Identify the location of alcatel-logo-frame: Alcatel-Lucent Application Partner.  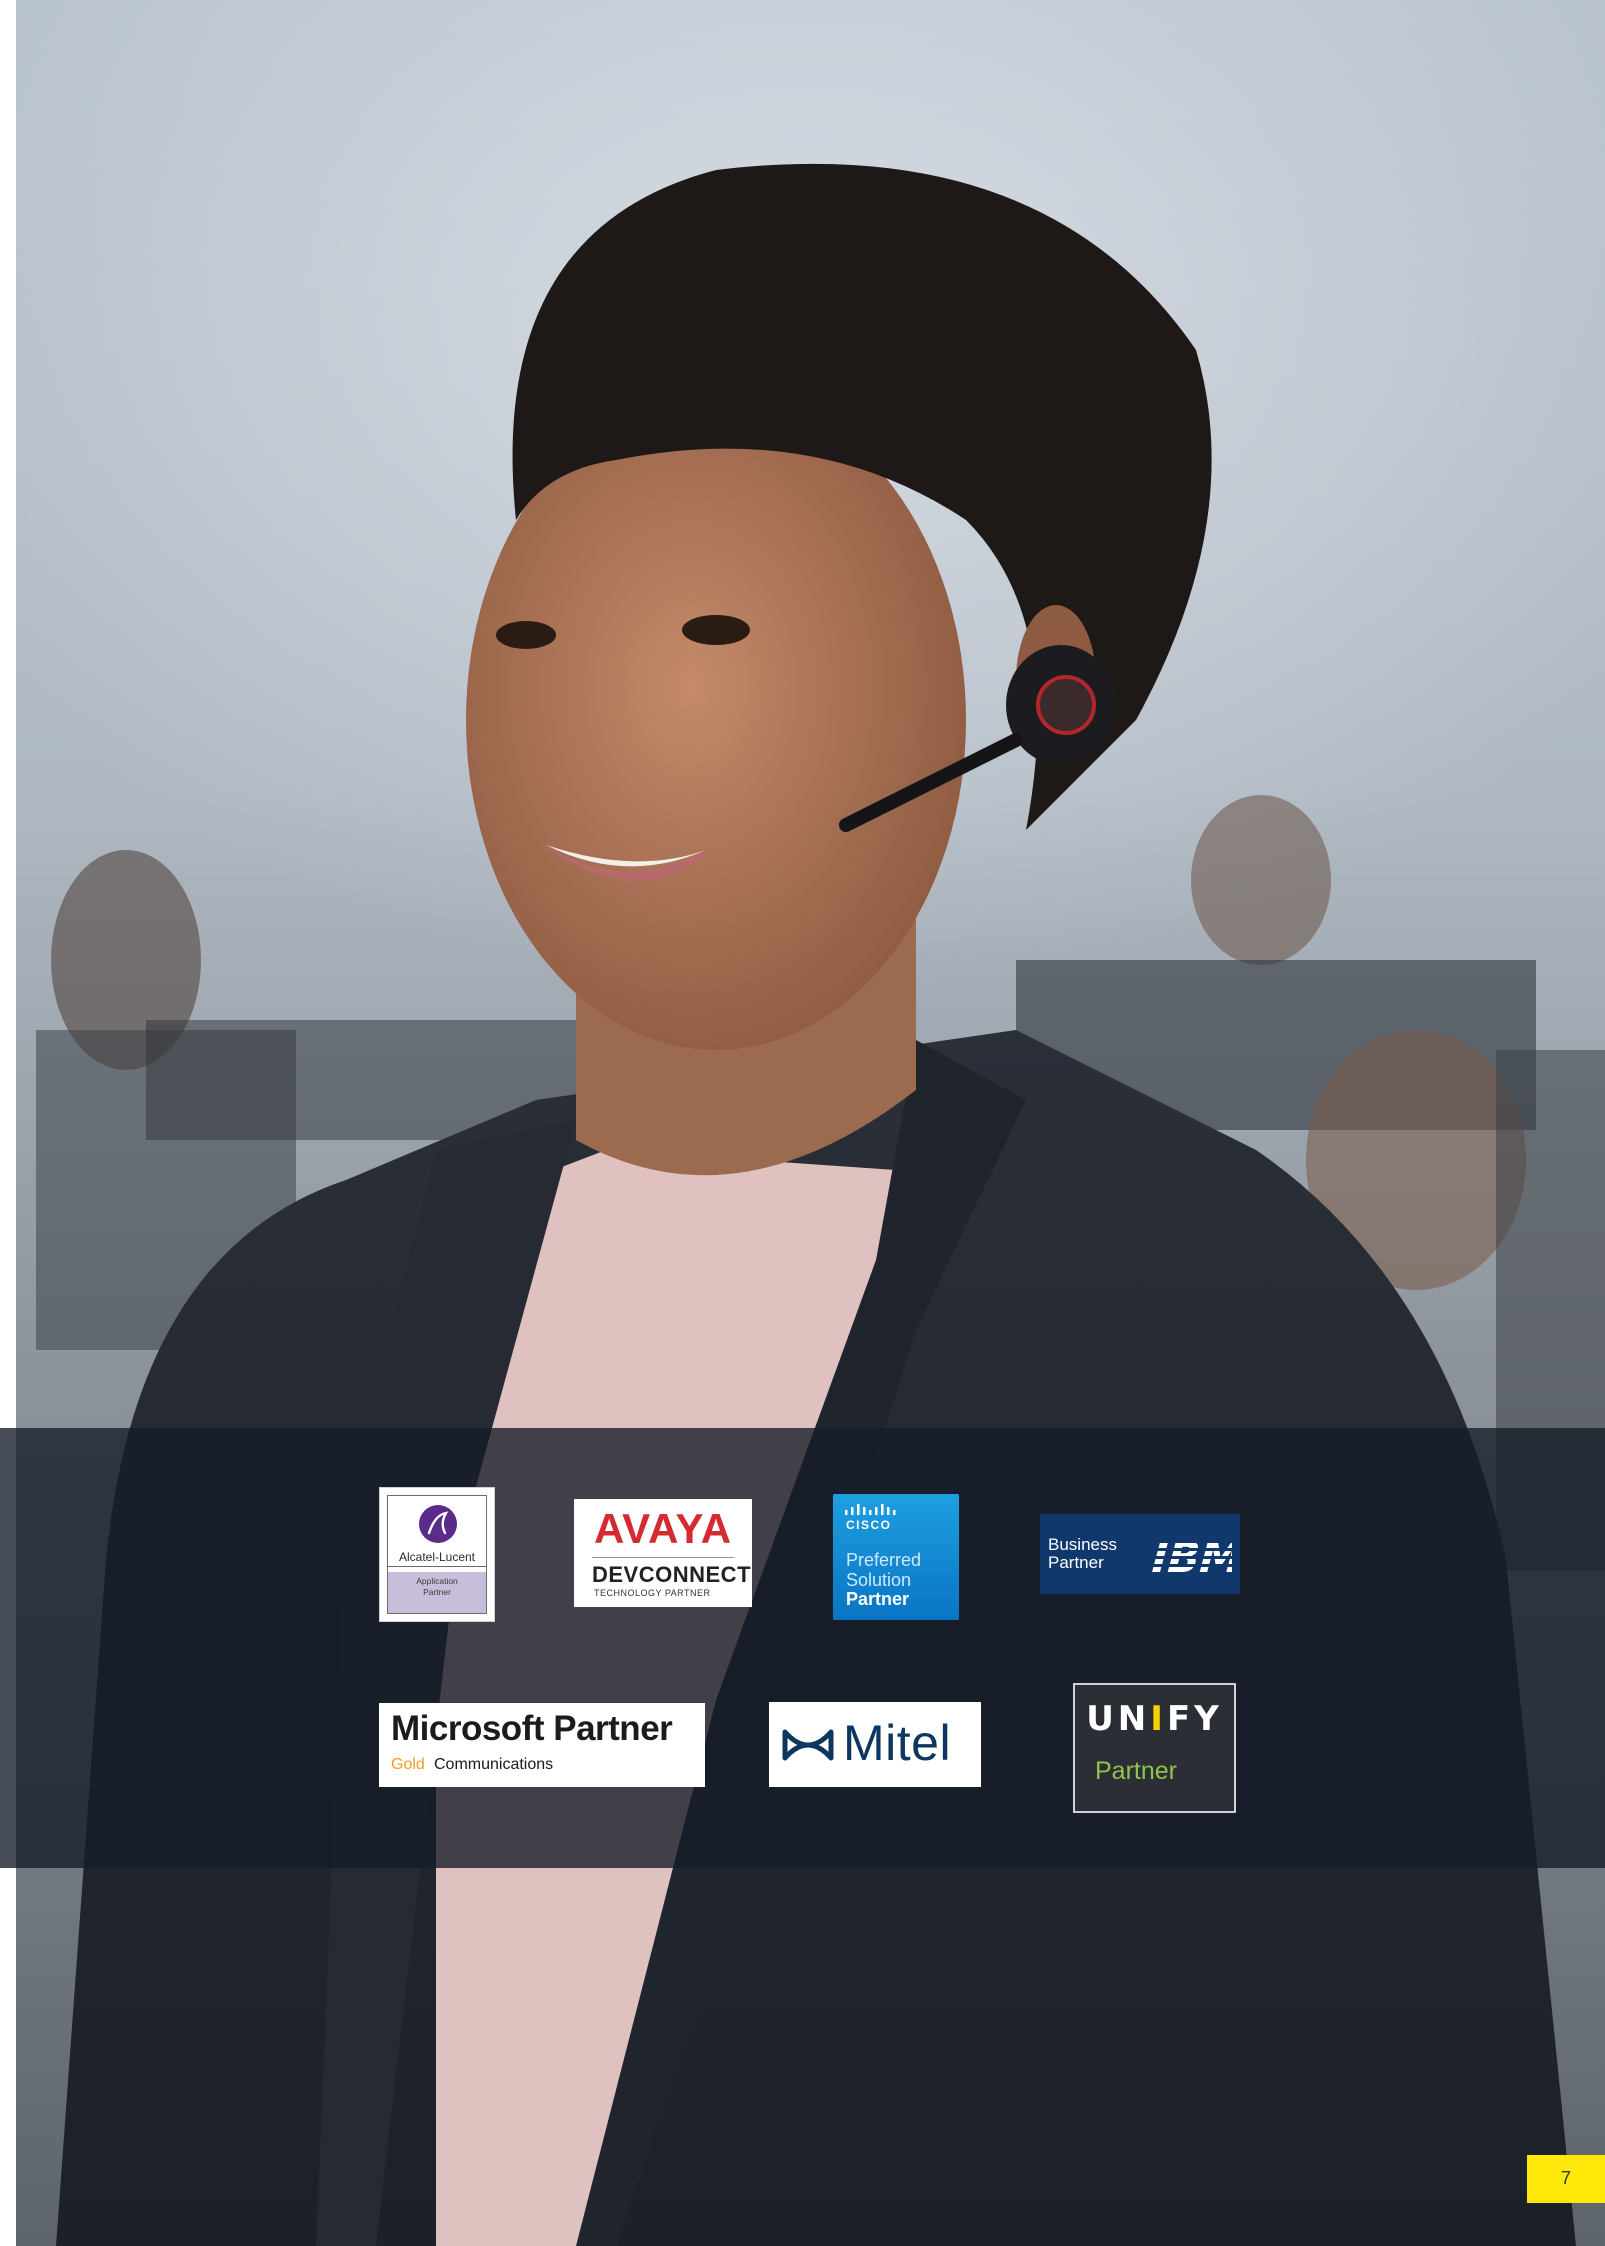
(437, 1554).